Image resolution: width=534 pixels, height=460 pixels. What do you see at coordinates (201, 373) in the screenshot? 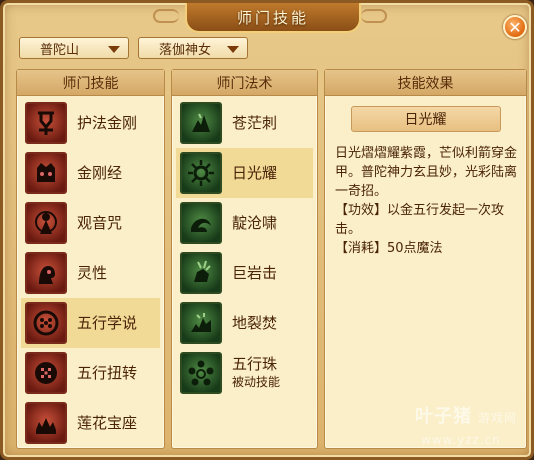
I see `five-elements-pearl-icon` at bounding box center [201, 373].